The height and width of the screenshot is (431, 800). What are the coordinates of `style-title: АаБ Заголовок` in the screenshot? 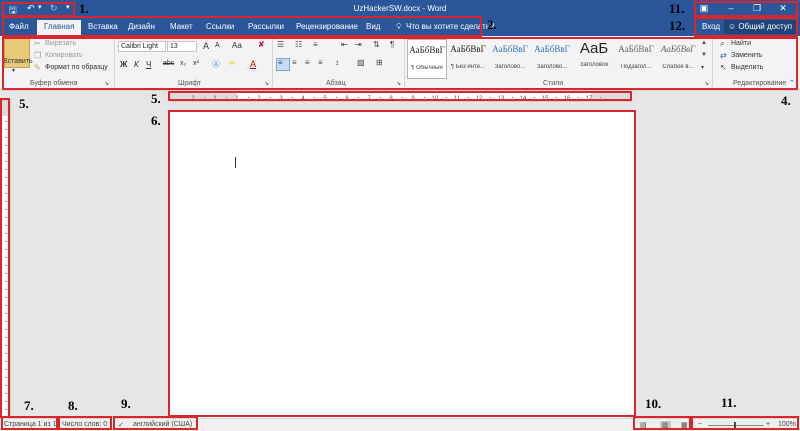 It's located at (594, 58).